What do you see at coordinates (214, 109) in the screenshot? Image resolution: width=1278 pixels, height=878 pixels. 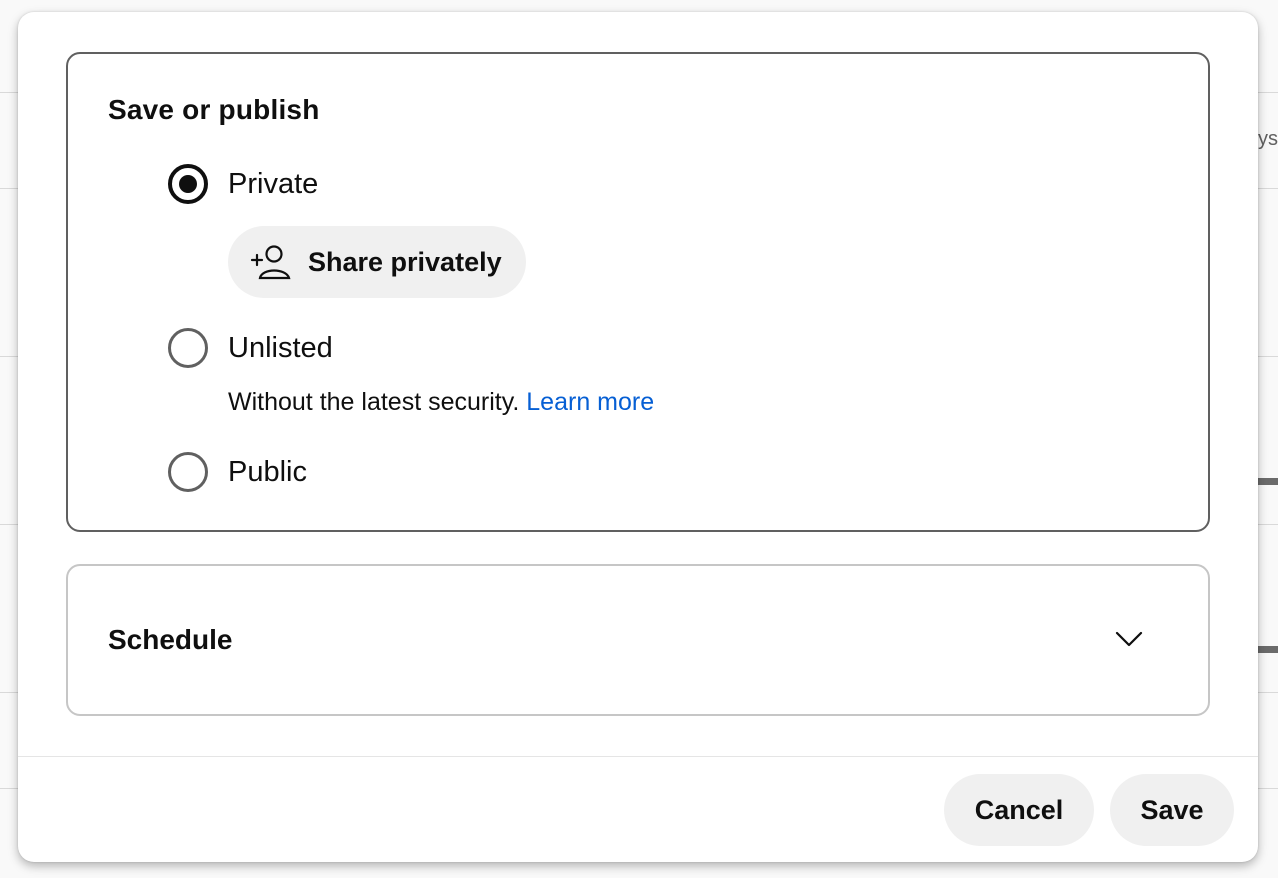 I see `section-title: Save or publish` at bounding box center [214, 109].